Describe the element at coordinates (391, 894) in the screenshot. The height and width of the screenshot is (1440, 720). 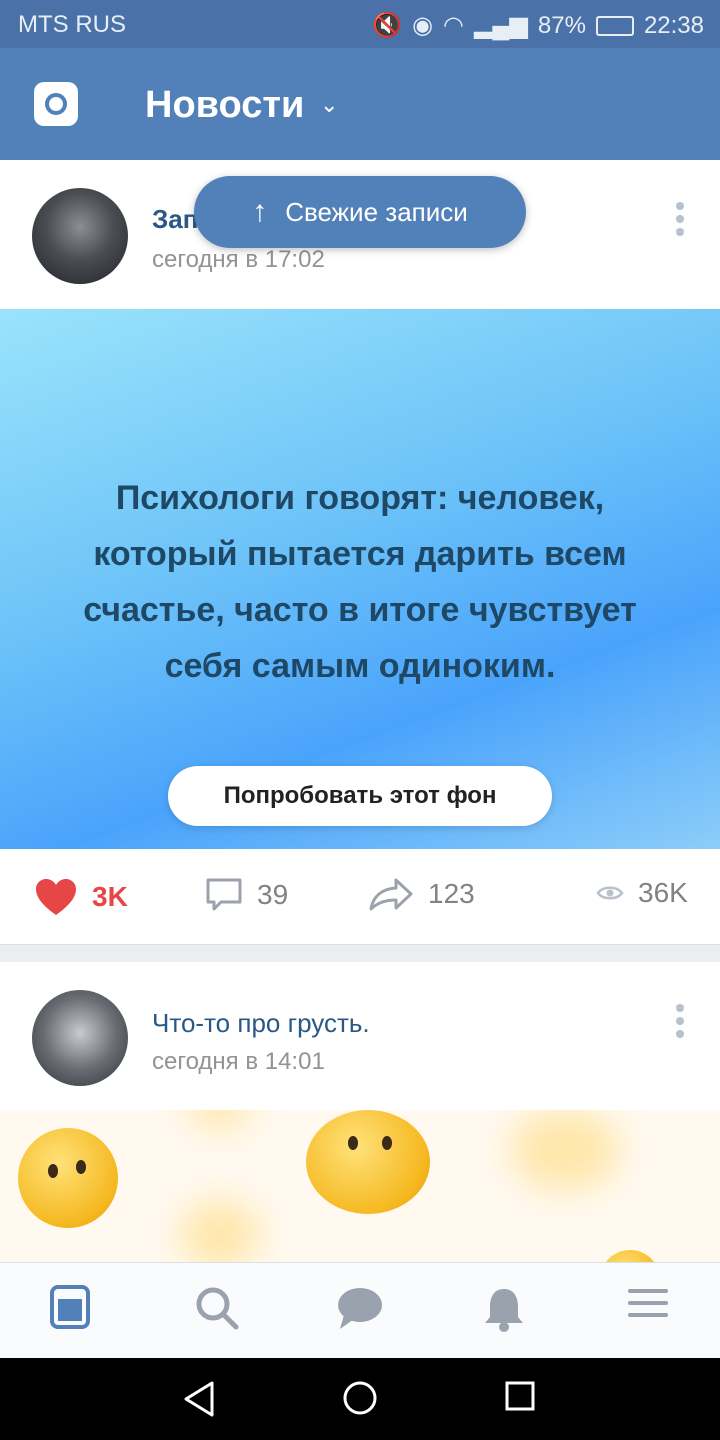
I see `share-icon` at that location.